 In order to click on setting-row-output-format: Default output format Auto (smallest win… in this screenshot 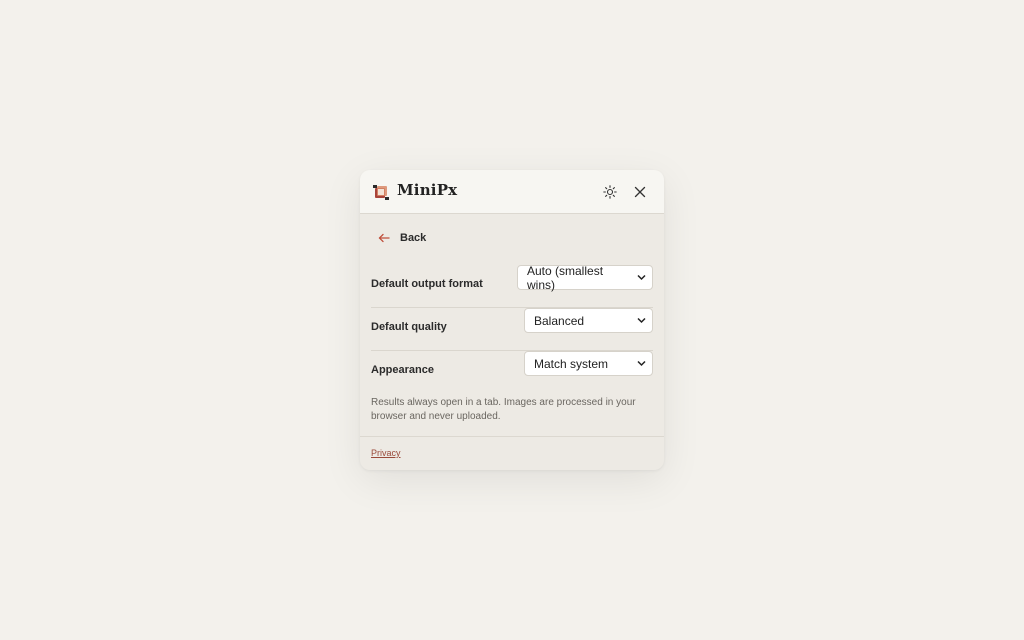, I will do `click(512, 286)`.